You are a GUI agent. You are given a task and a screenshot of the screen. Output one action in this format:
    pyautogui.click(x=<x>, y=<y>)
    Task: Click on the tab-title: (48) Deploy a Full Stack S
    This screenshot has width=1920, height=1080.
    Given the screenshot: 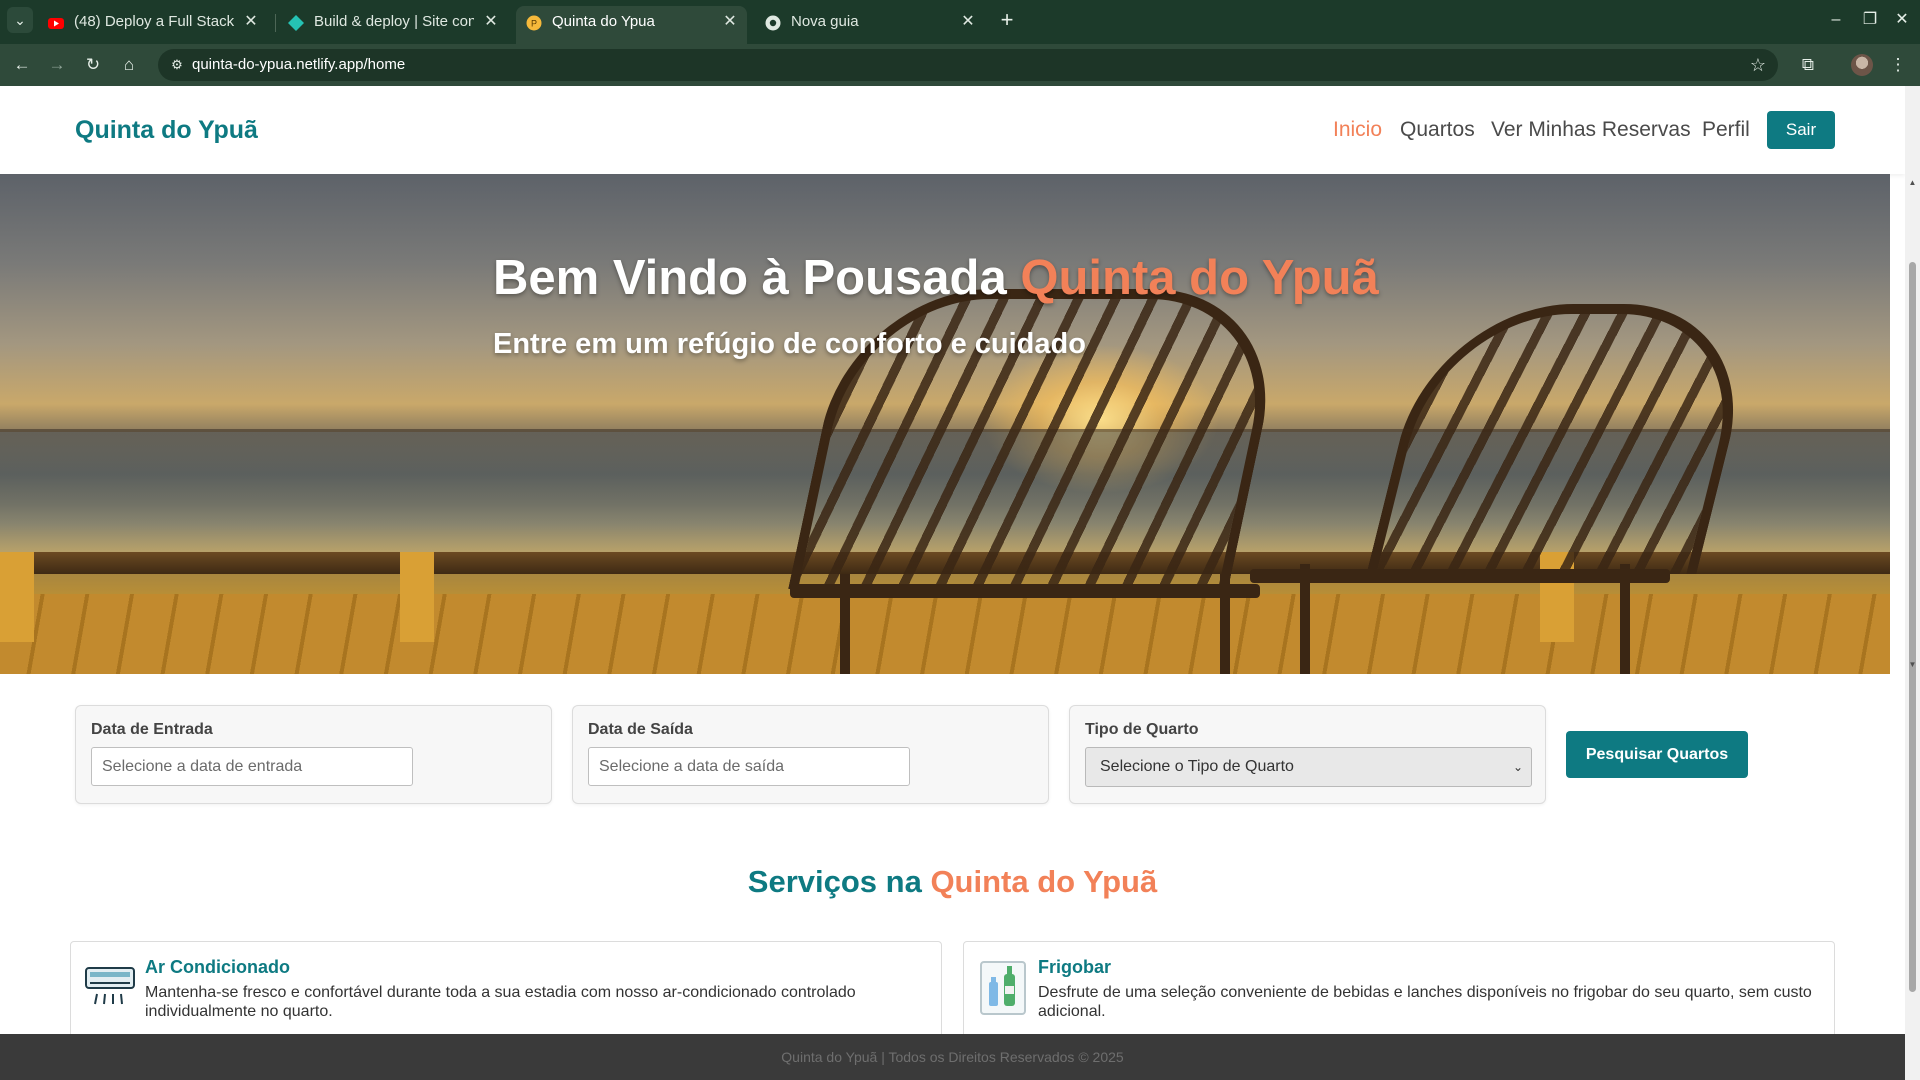 What is the action you would take?
    pyautogui.click(x=154, y=21)
    